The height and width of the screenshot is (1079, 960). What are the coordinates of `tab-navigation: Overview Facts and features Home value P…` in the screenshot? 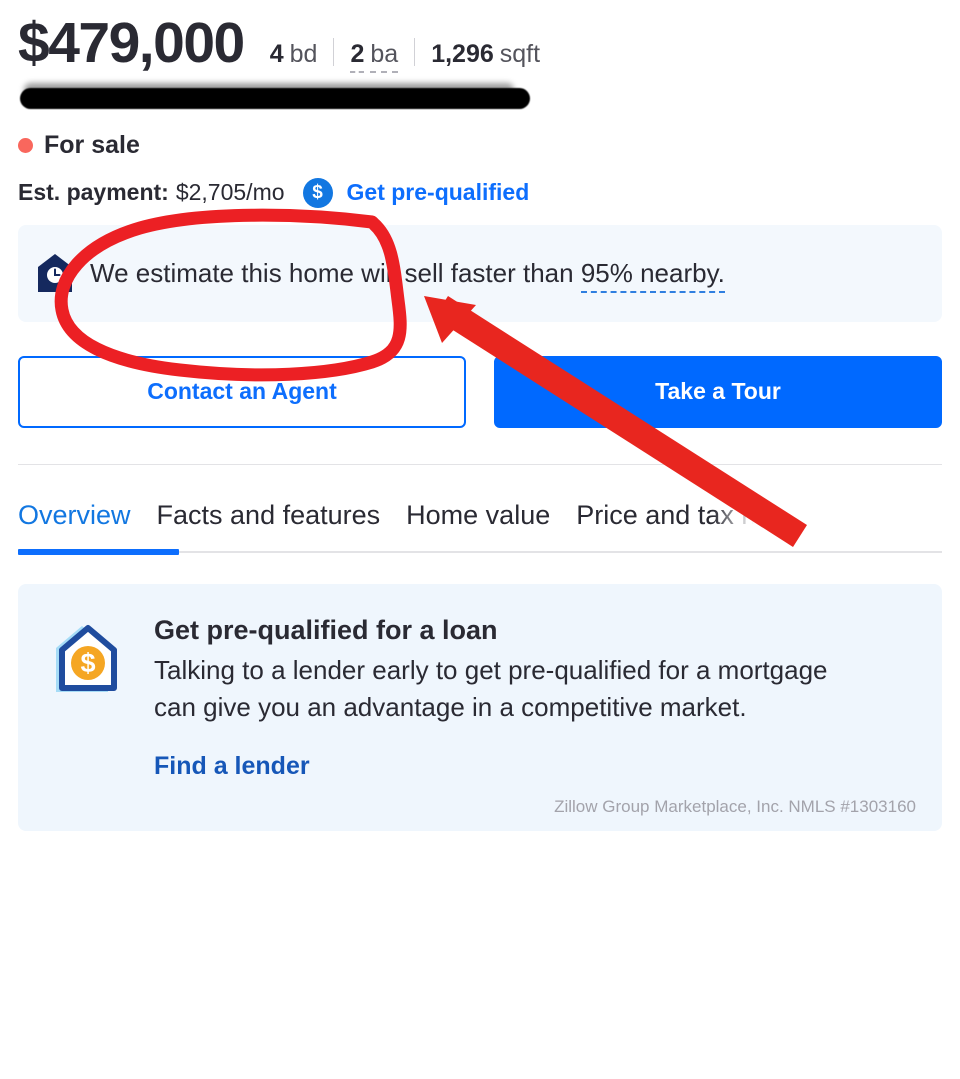 It's located at (480, 514).